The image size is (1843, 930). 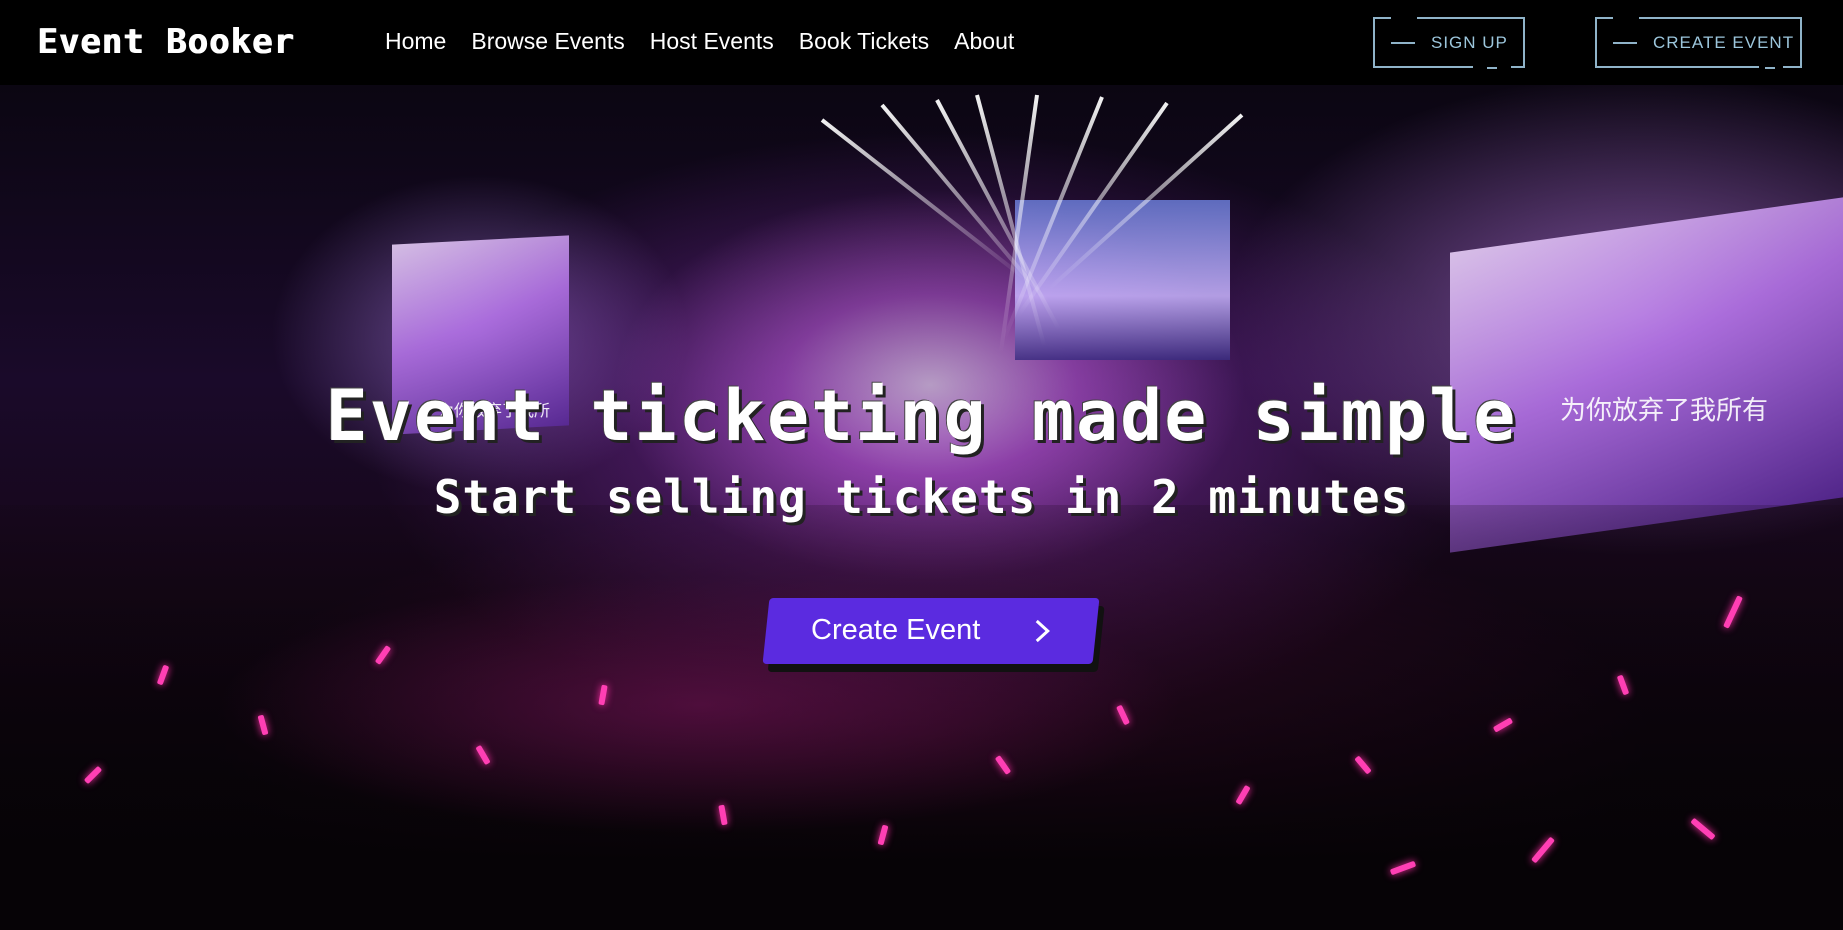 What do you see at coordinates (712, 41) in the screenshot?
I see `nav-link-host-events: Host Events` at bounding box center [712, 41].